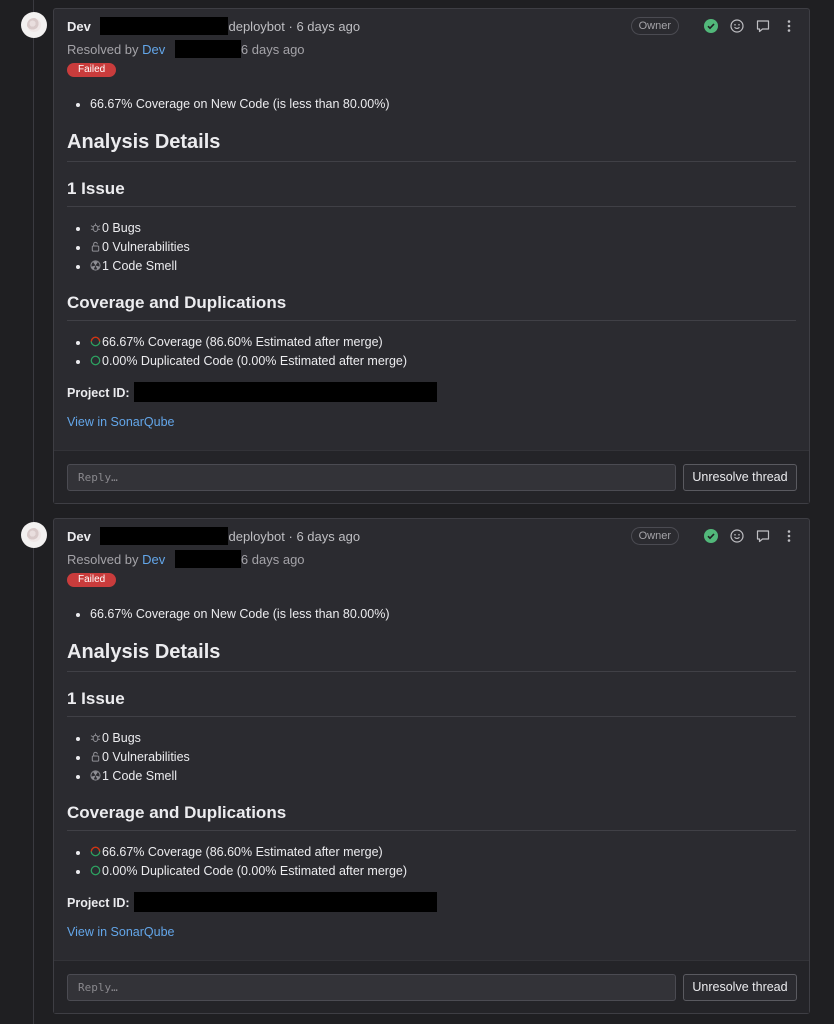 This screenshot has height=1024, width=834. What do you see at coordinates (33, 512) in the screenshot?
I see `timeline-line` at bounding box center [33, 512].